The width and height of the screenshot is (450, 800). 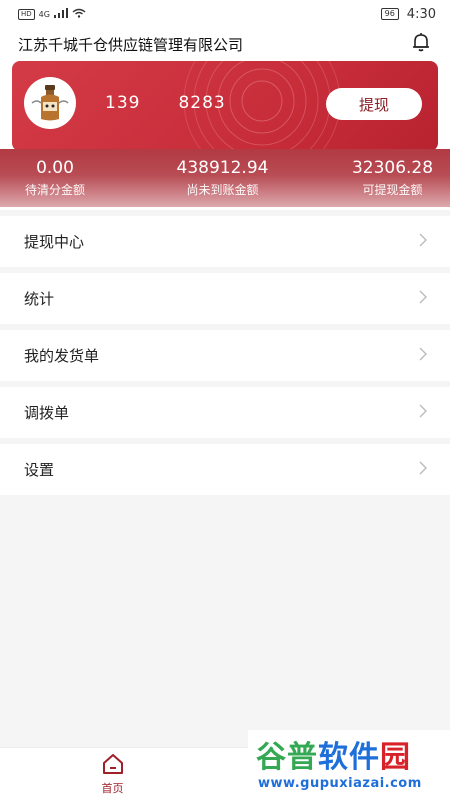 What do you see at coordinates (421, 14) in the screenshot?
I see `clock: 4:30` at bounding box center [421, 14].